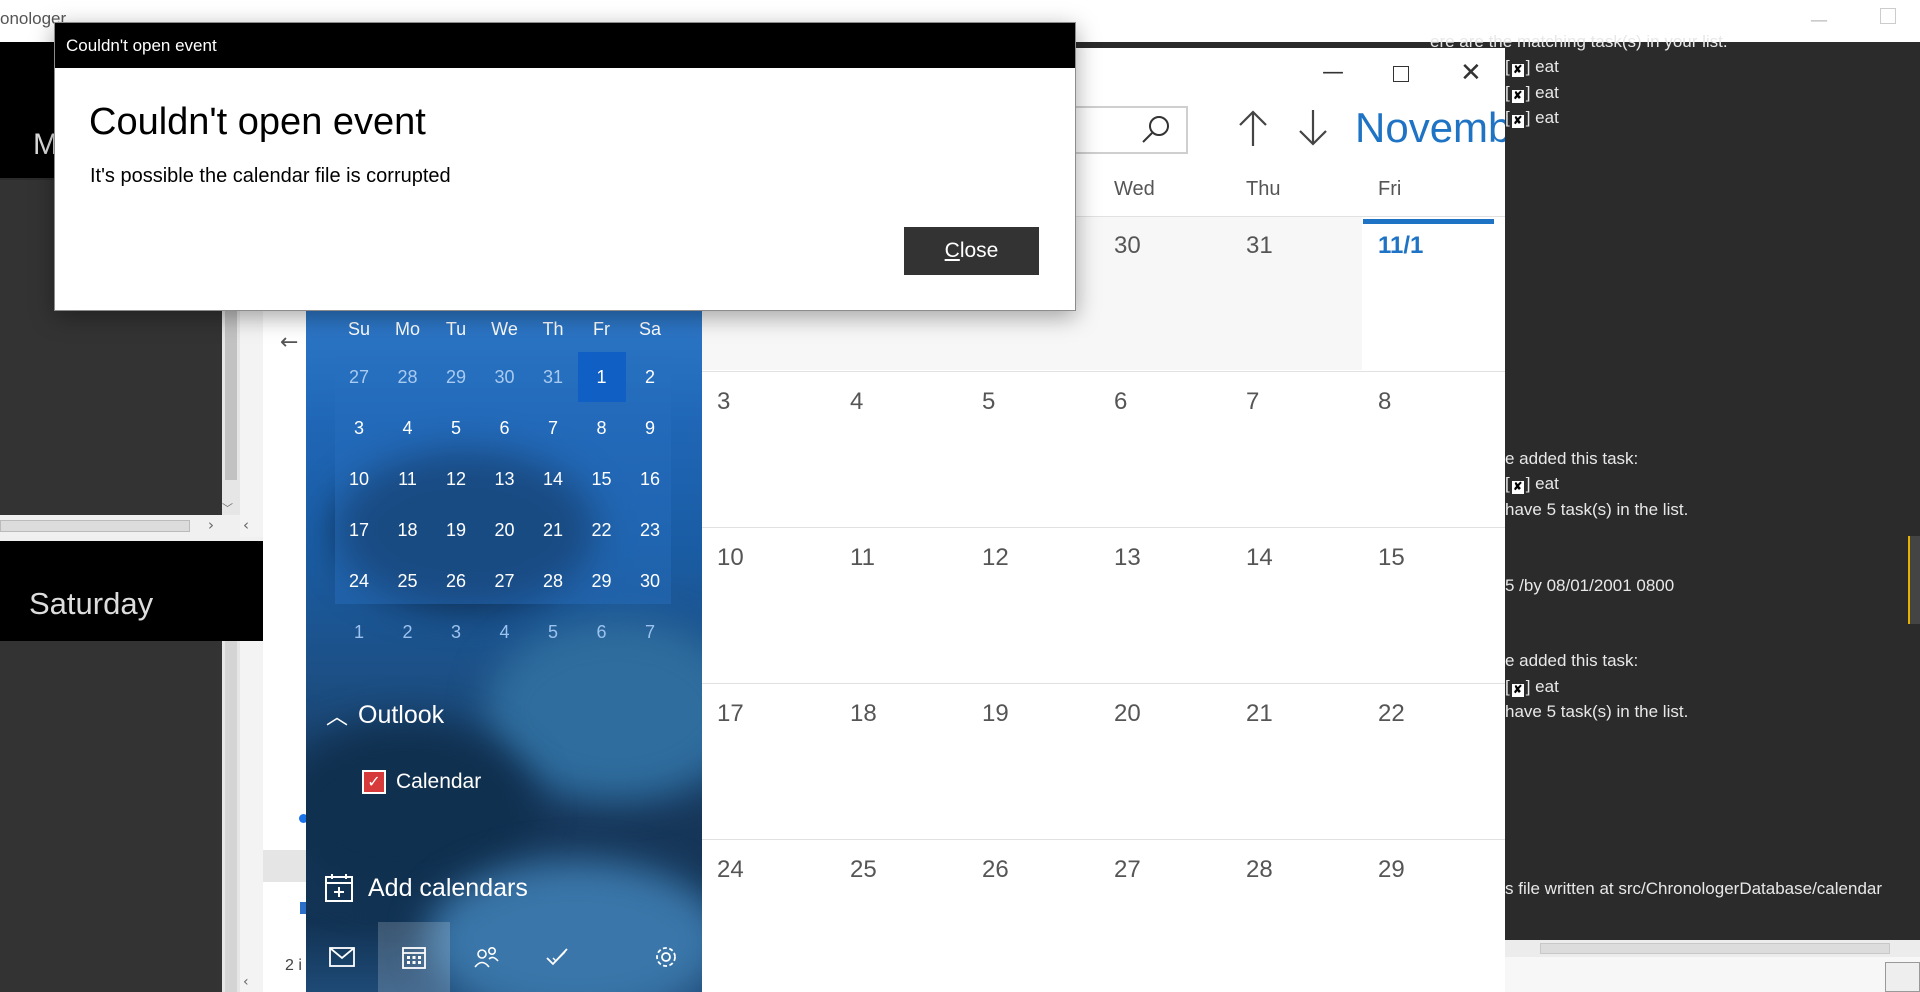  What do you see at coordinates (408, 581) in the screenshot?
I see `mini-calendar-day: 25` at bounding box center [408, 581].